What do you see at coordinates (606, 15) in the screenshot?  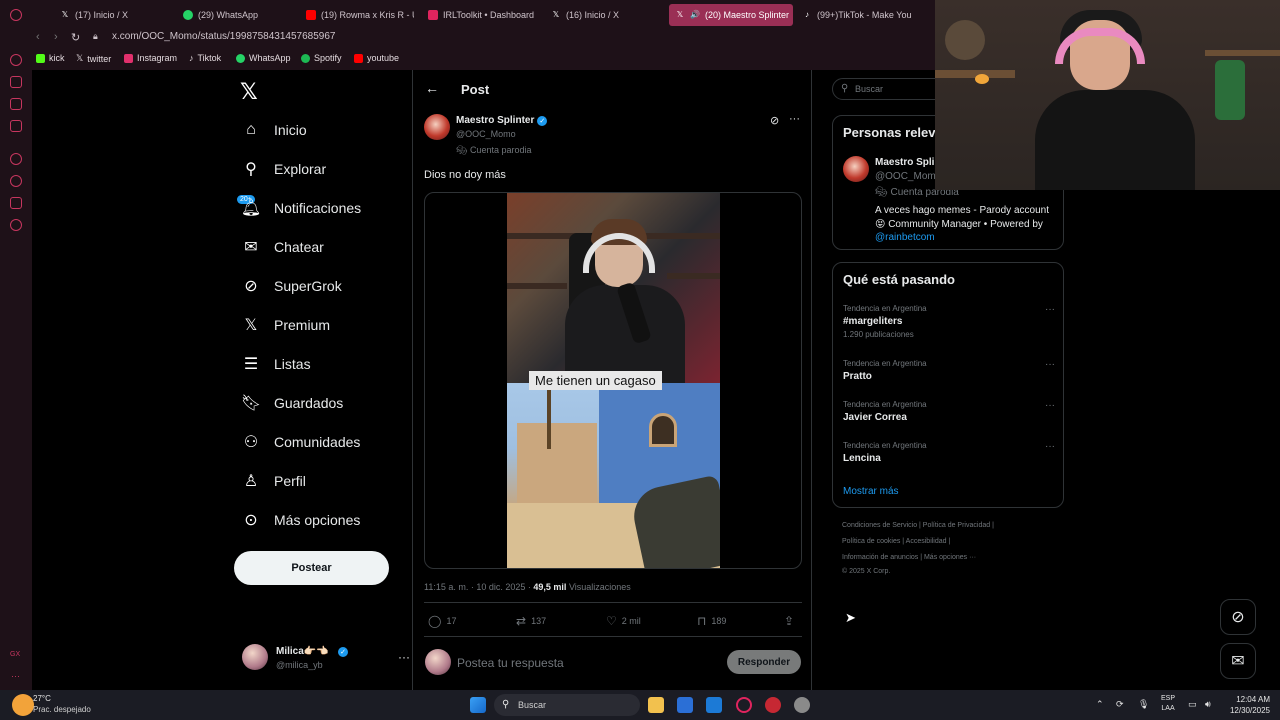 I see `browser-tab: 𝕏 (16) Inicio / X` at bounding box center [606, 15].